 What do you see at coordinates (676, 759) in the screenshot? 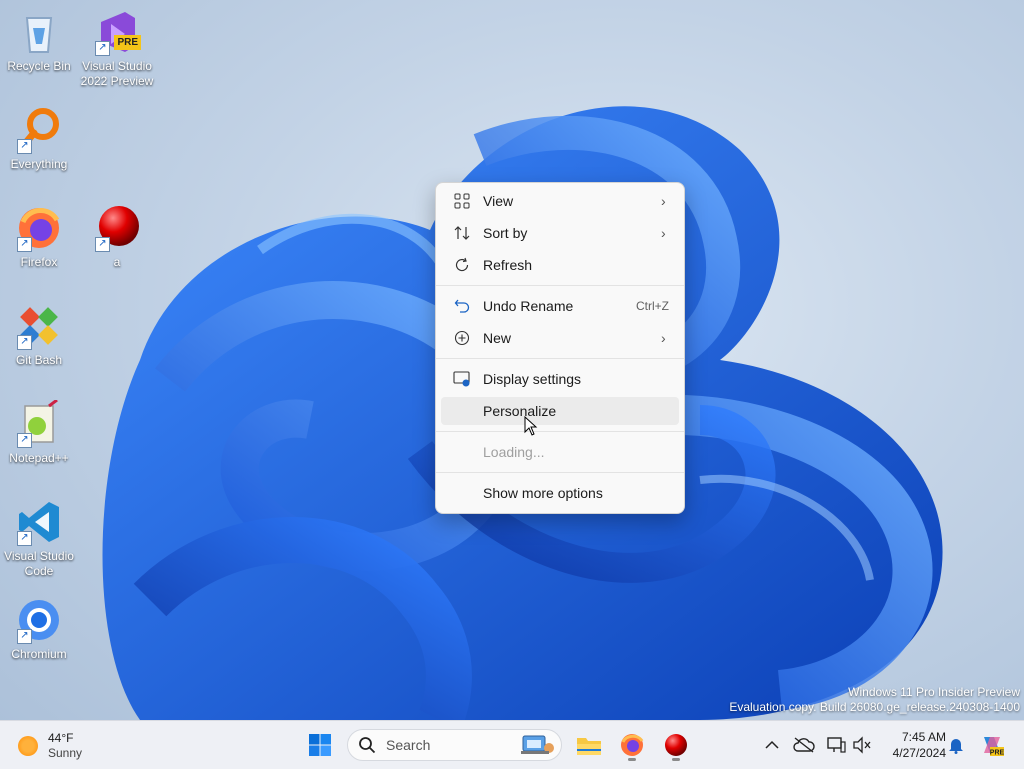
I see `running-indicator` at bounding box center [676, 759].